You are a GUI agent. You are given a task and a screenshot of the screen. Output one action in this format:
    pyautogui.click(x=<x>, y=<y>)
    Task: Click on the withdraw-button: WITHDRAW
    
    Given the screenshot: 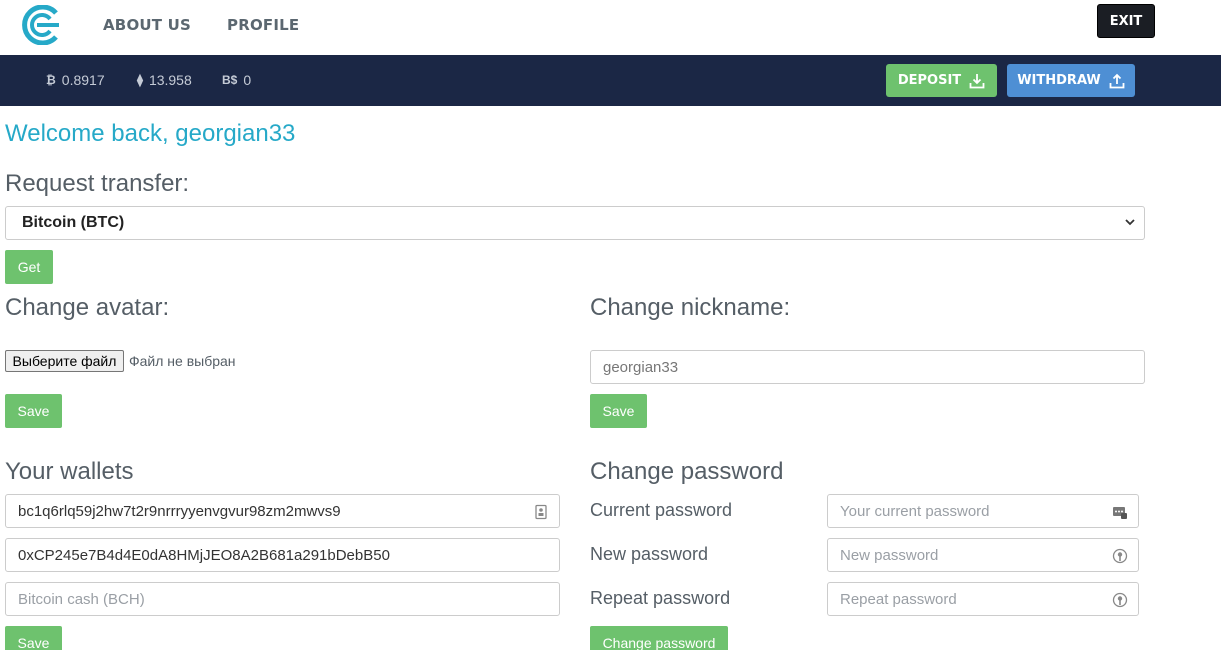 What is the action you would take?
    pyautogui.click(x=1071, y=80)
    